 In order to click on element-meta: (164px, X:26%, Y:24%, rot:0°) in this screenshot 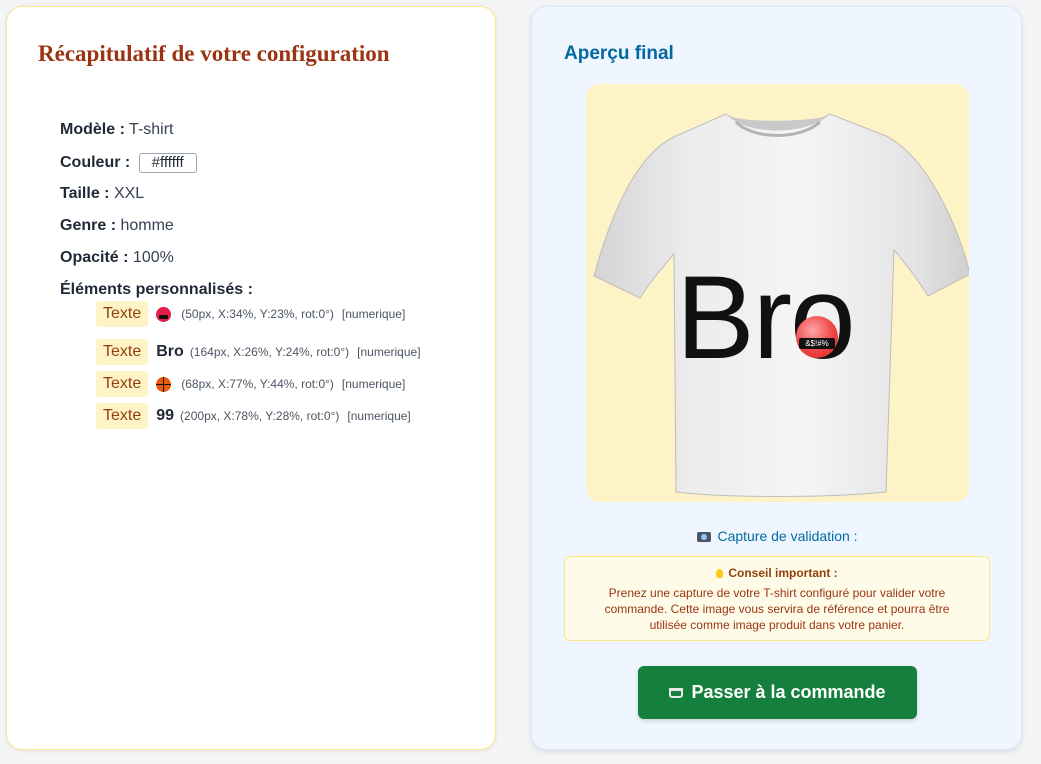, I will do `click(269, 352)`.